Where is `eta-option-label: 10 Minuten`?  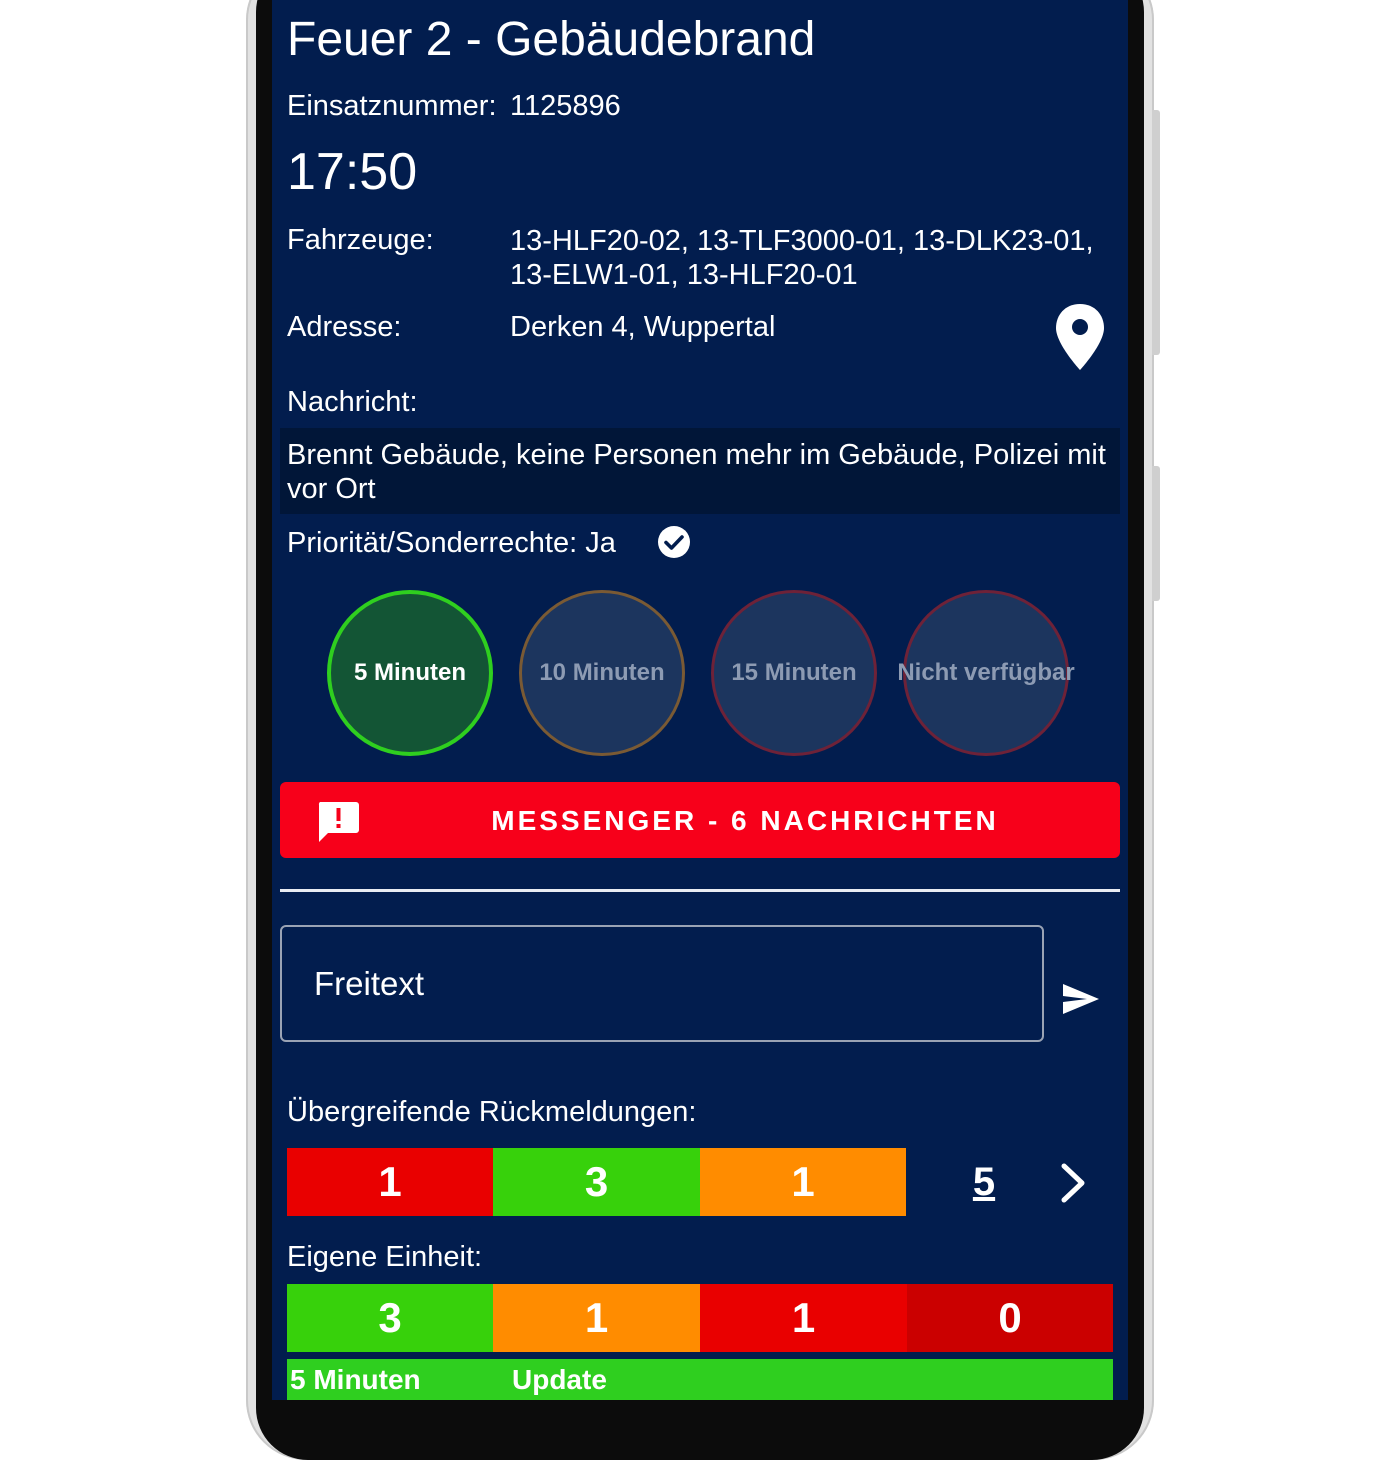
eta-option-label: 10 Minuten is located at coordinates (602, 672).